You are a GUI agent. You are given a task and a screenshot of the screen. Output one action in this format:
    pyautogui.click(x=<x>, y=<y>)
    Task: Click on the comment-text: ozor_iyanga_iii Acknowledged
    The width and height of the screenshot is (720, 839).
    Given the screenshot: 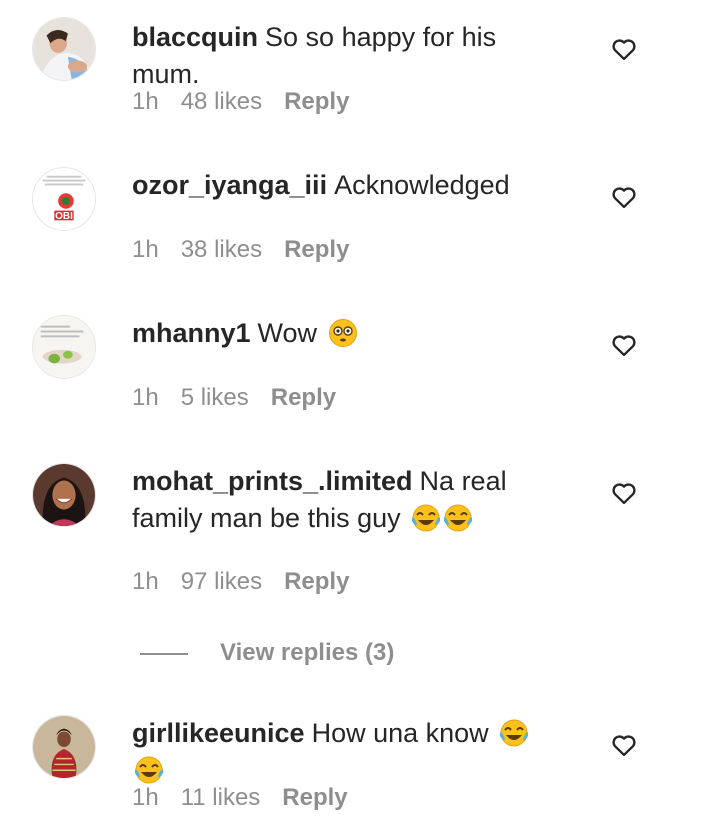 What is the action you would take?
    pyautogui.click(x=342, y=185)
    